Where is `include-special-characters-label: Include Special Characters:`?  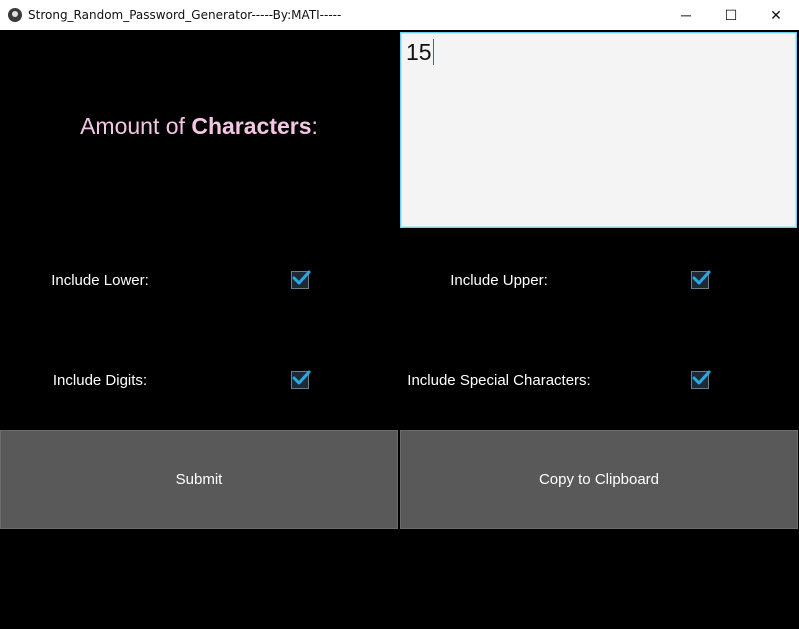 include-special-characters-label: Include Special Characters: is located at coordinates (499, 380).